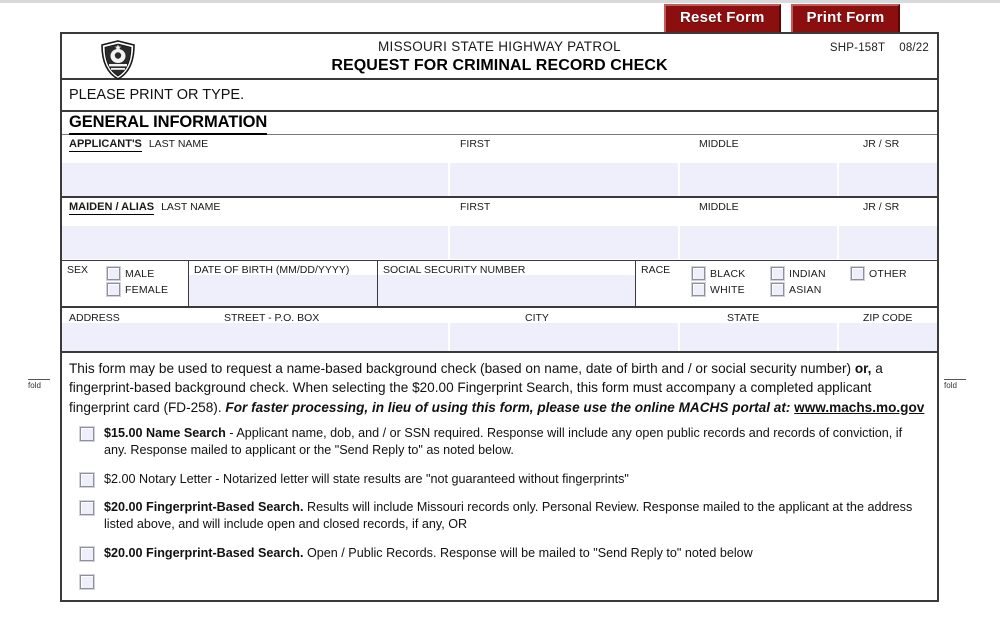  I want to click on applicant-last-name-label: APPLICANT'S LAST NAME, so click(139, 145).